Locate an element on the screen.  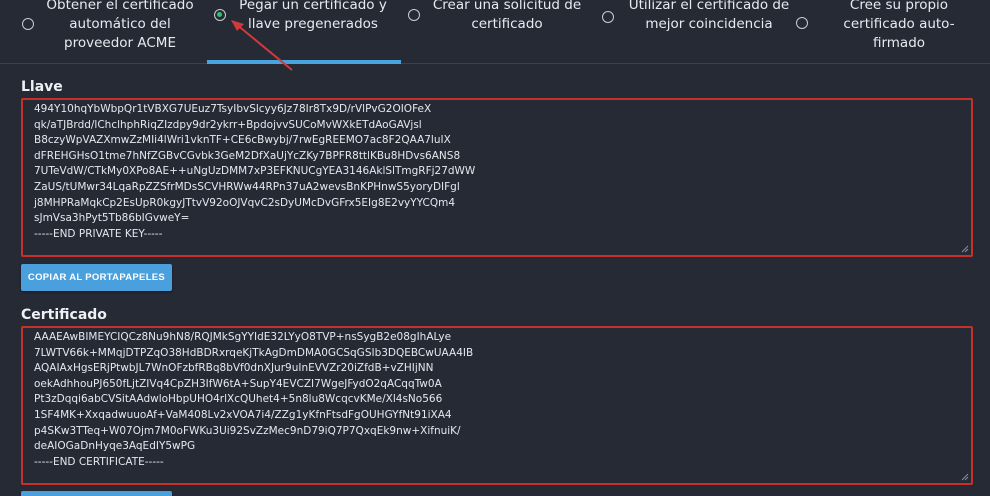
radio-paste is located at coordinates (220, 15).